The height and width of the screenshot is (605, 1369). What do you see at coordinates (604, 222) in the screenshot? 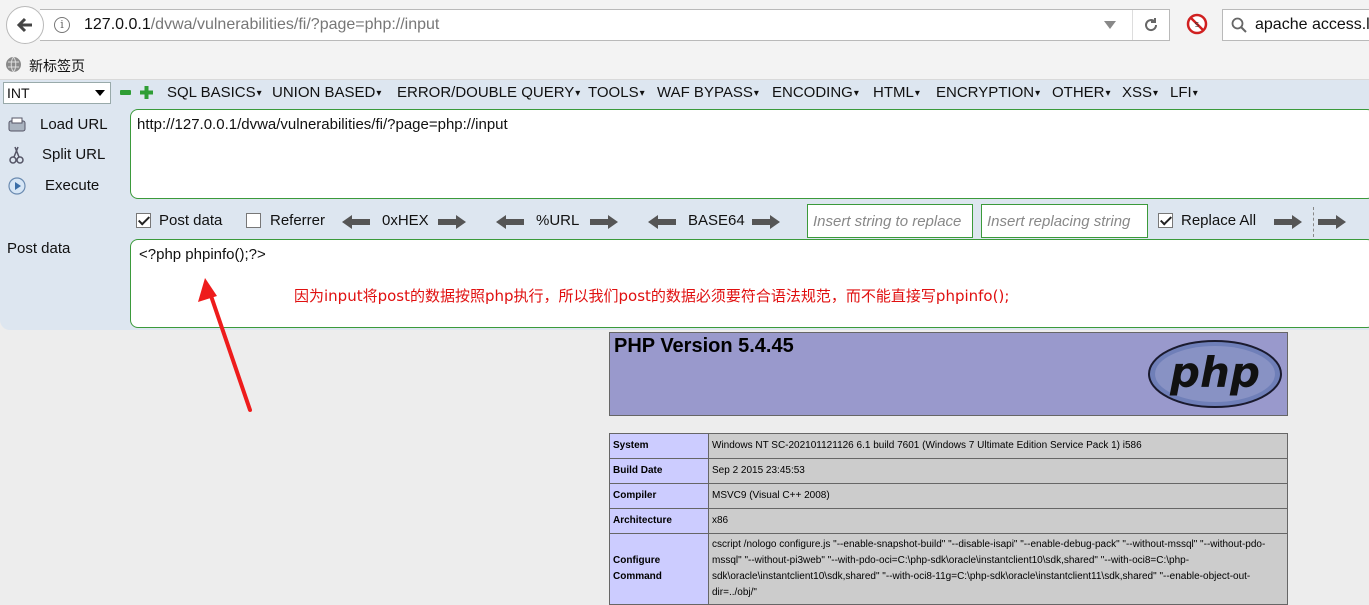
I see `url-encode-arrow-icon` at bounding box center [604, 222].